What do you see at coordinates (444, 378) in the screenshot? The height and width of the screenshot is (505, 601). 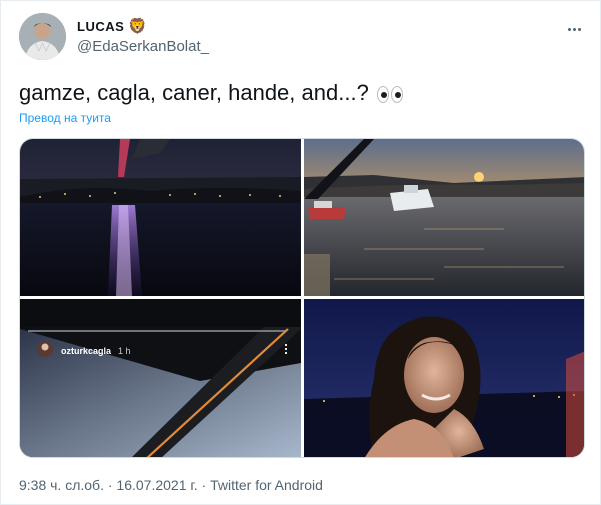 I see `photo-portrait-night` at bounding box center [444, 378].